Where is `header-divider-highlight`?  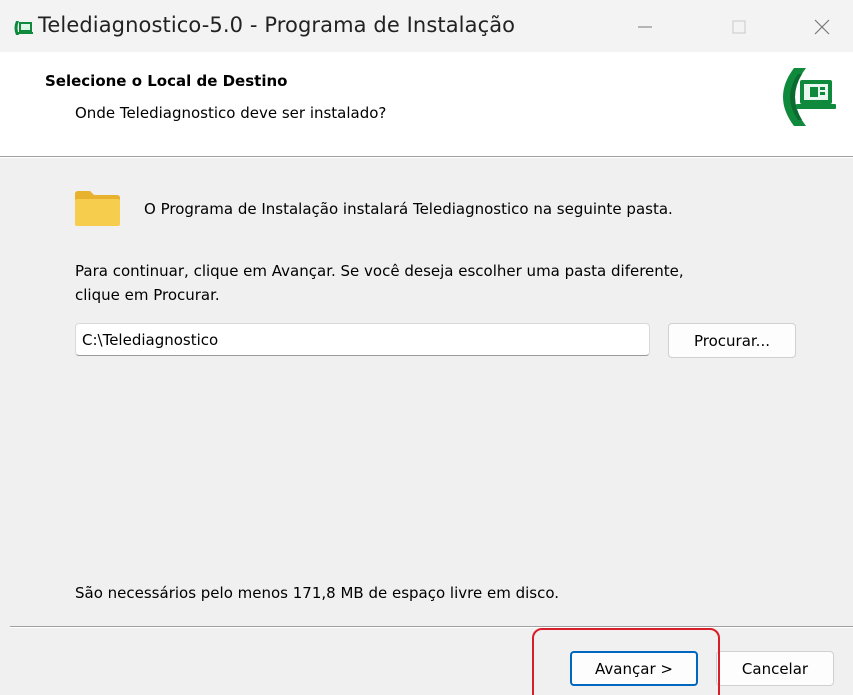 header-divider-highlight is located at coordinates (426, 157).